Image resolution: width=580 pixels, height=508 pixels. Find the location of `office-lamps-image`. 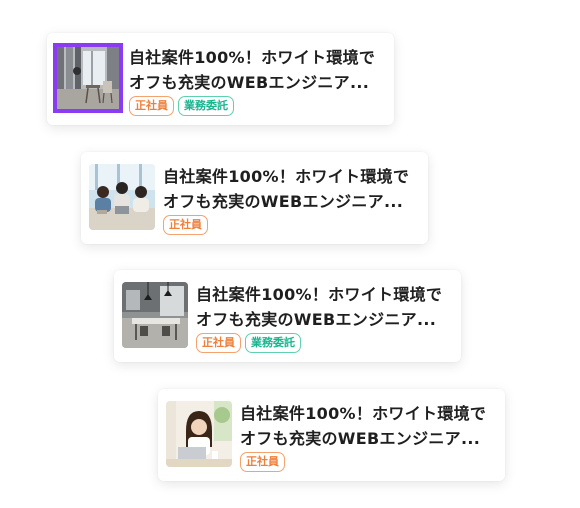

office-lamps-image is located at coordinates (155, 315).